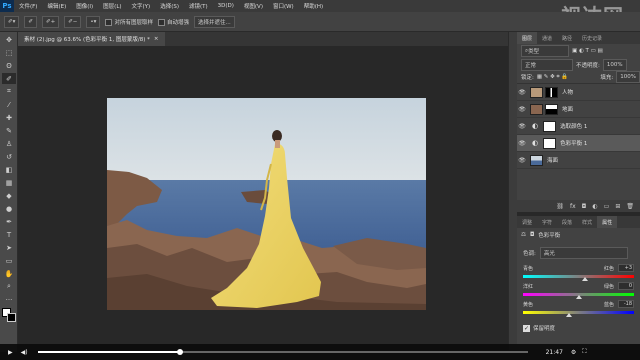 This screenshot has width=640, height=360. I want to click on preserve-luminosity-row: ✓ 保留明度, so click(578, 328).